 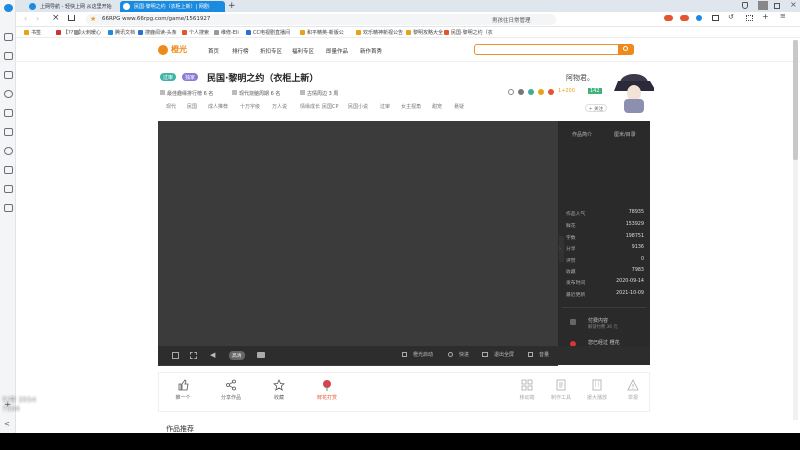 What do you see at coordinates (279, 106) in the screenshot?
I see `sub-tab: 万人说` at bounding box center [279, 106].